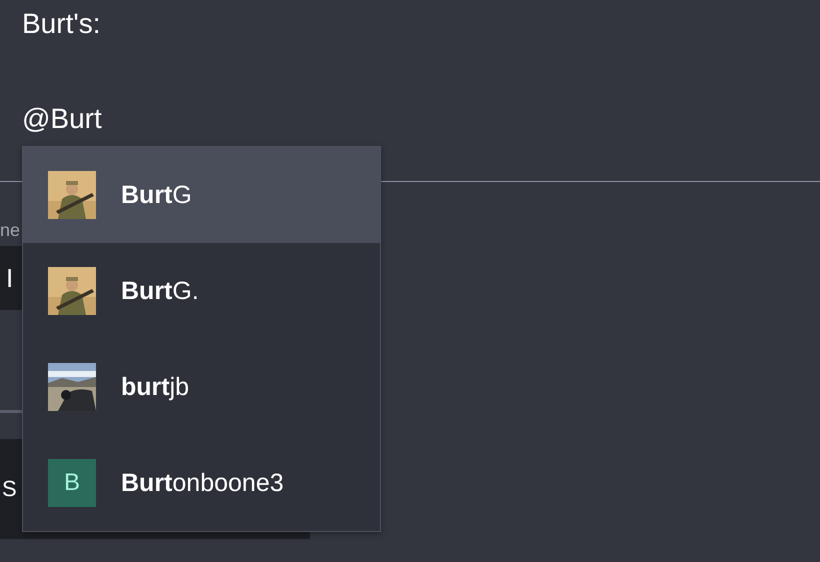 The image size is (820, 562). What do you see at coordinates (61, 24) in the screenshot?
I see `message-text: Burt's:` at bounding box center [61, 24].